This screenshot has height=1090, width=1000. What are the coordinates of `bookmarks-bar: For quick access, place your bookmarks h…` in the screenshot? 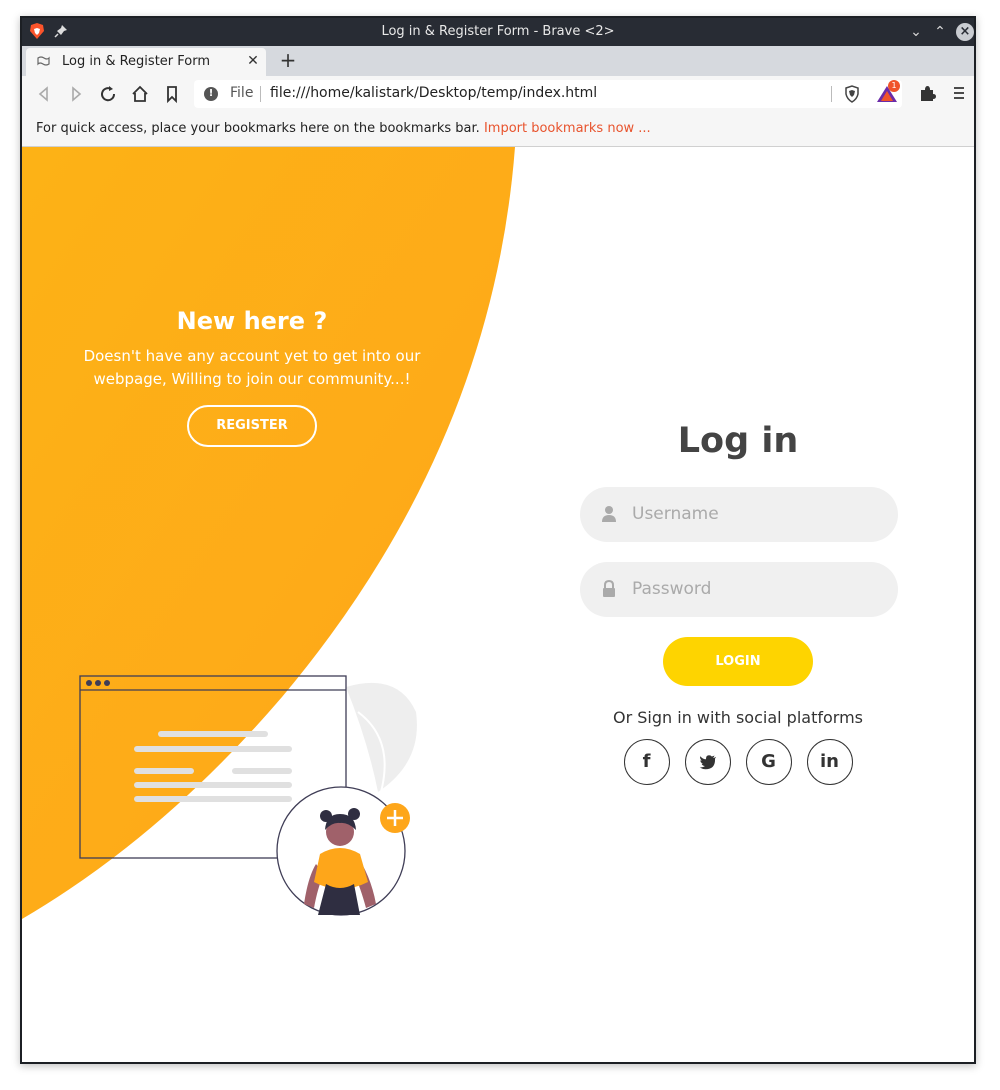 It's located at (498, 129).